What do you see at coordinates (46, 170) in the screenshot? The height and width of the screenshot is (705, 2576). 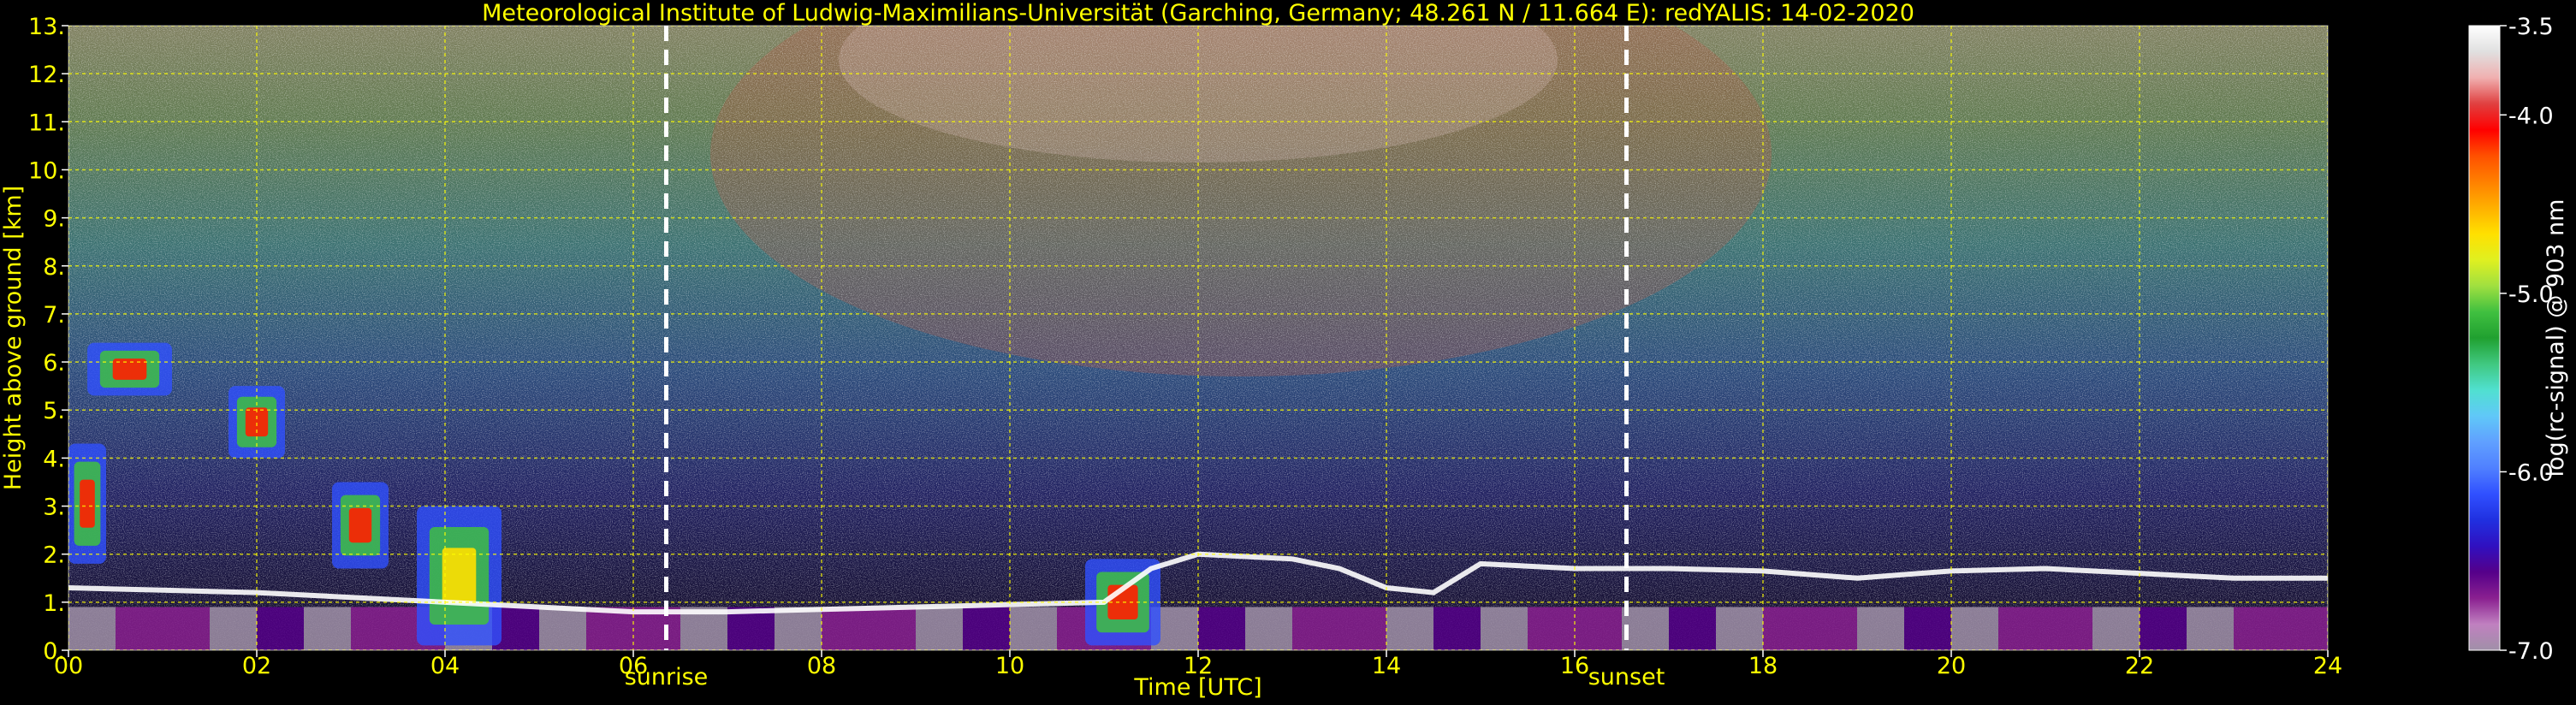 I see `y-tick-label: 10.` at bounding box center [46, 170].